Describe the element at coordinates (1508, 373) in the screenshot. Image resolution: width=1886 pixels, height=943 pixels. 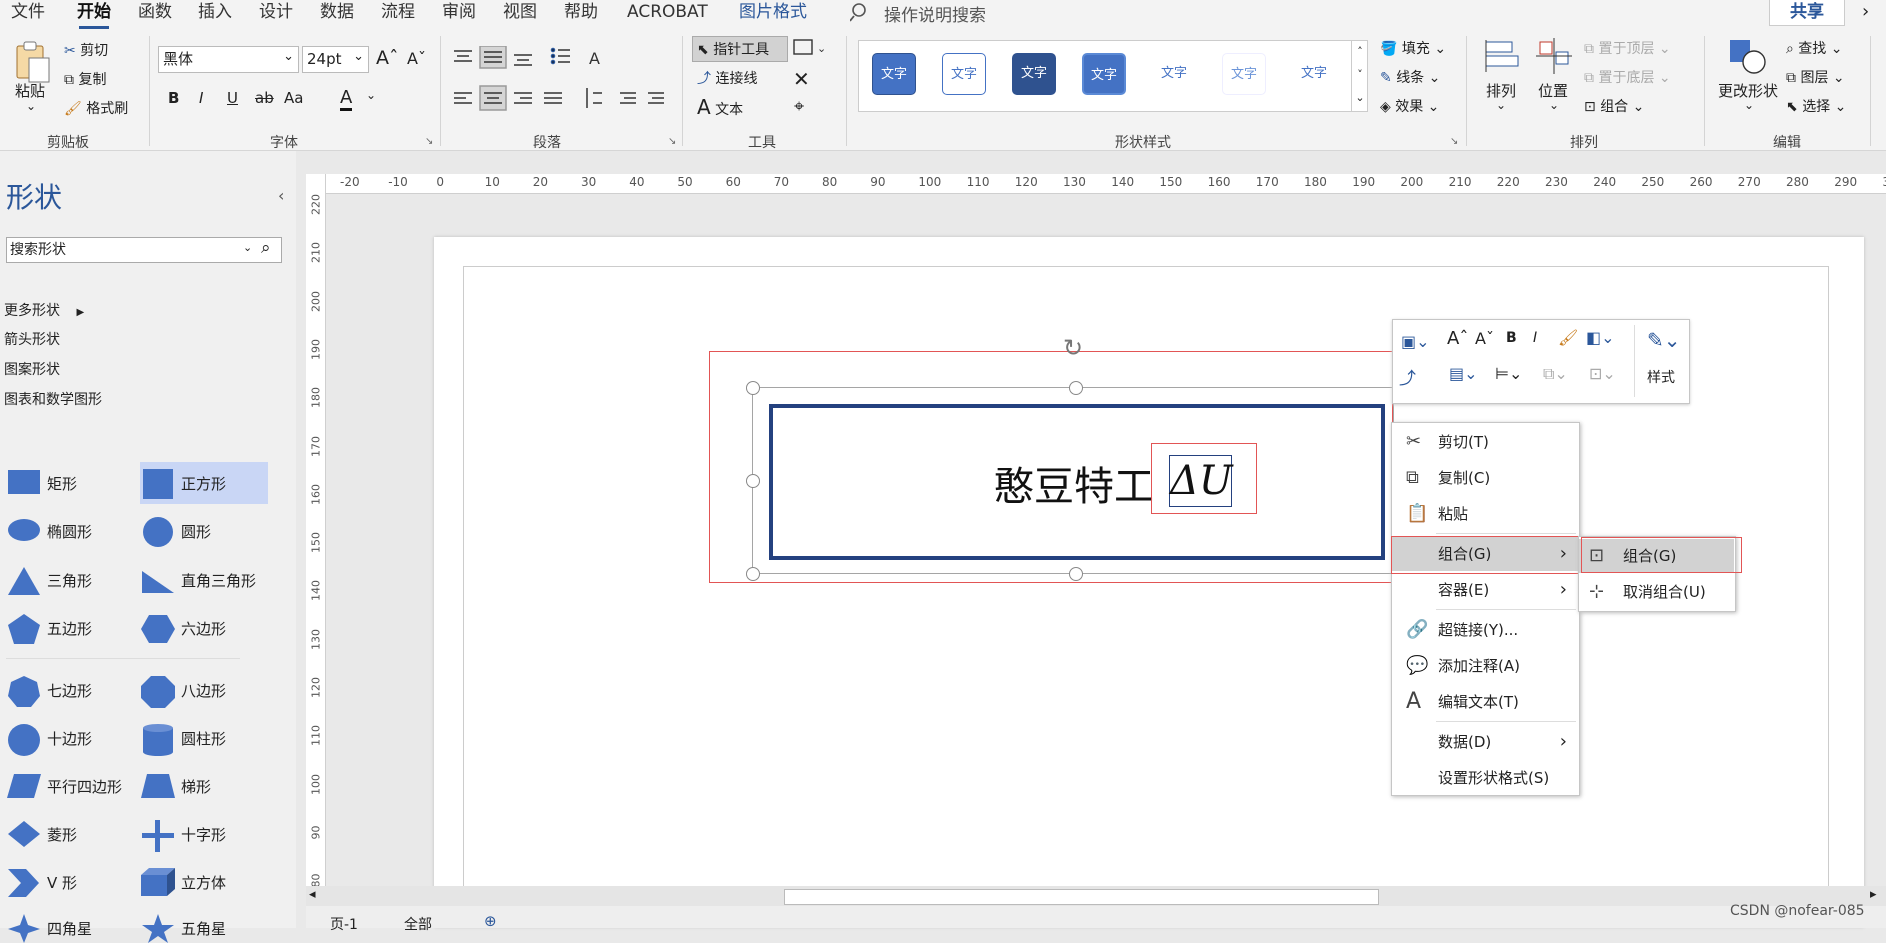
I see `align-icon: ⊨⌄` at that location.